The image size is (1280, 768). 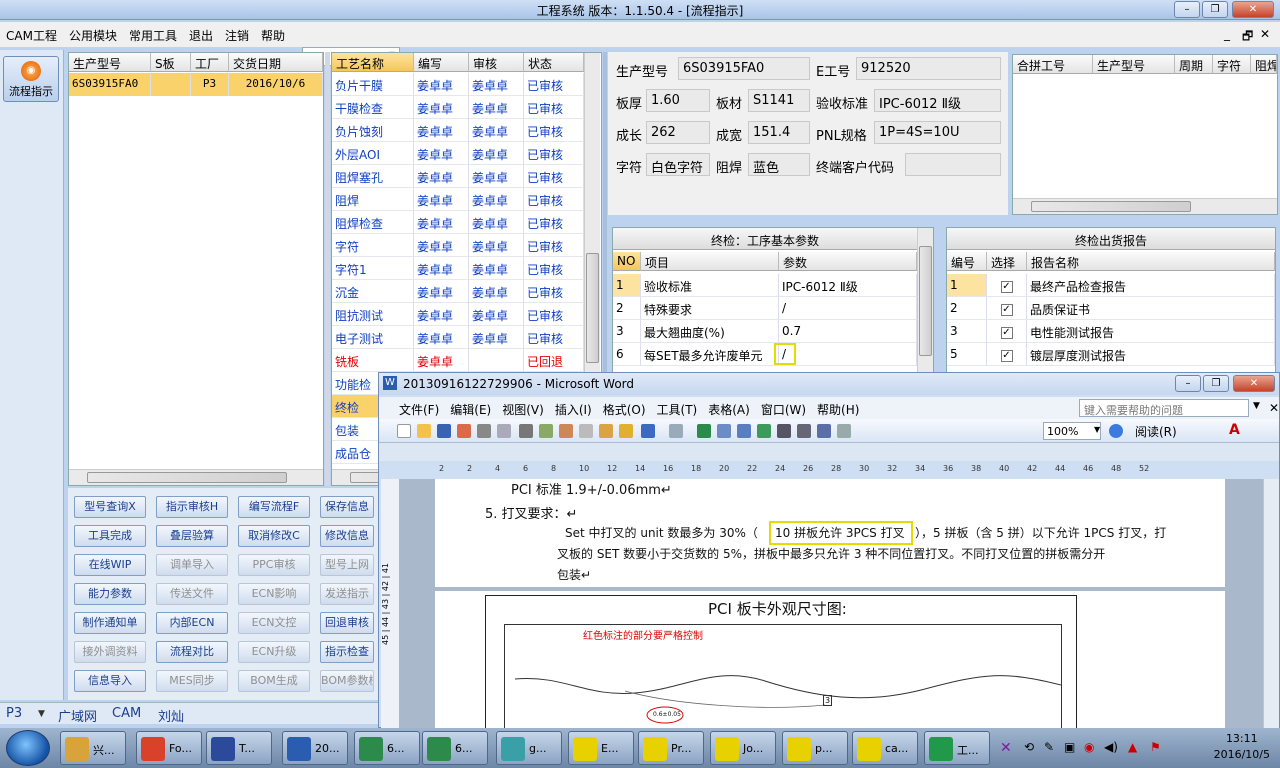 I want to click on func-button: BOM参数核, so click(x=347, y=681).